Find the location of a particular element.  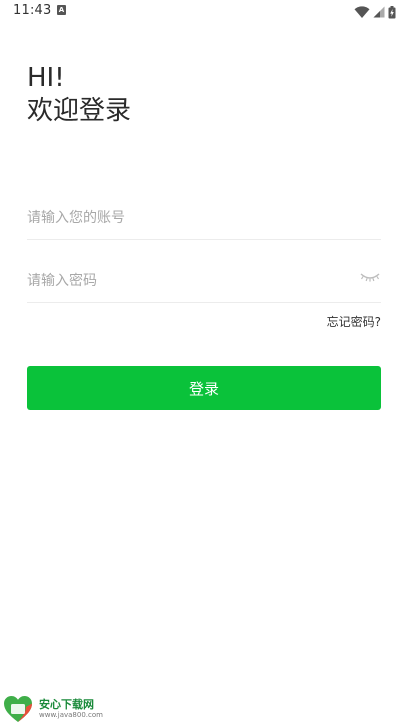

wifi-icon is located at coordinates (362, 11).